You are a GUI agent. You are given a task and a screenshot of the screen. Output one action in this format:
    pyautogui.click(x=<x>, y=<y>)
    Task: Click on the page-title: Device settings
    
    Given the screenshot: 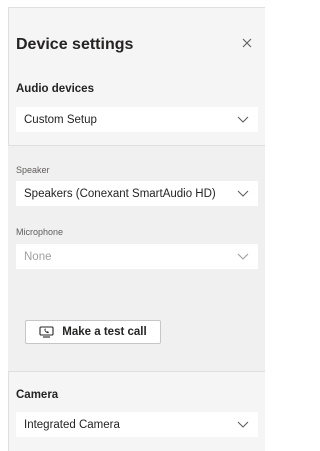 What is the action you would take?
    pyautogui.click(x=75, y=44)
    